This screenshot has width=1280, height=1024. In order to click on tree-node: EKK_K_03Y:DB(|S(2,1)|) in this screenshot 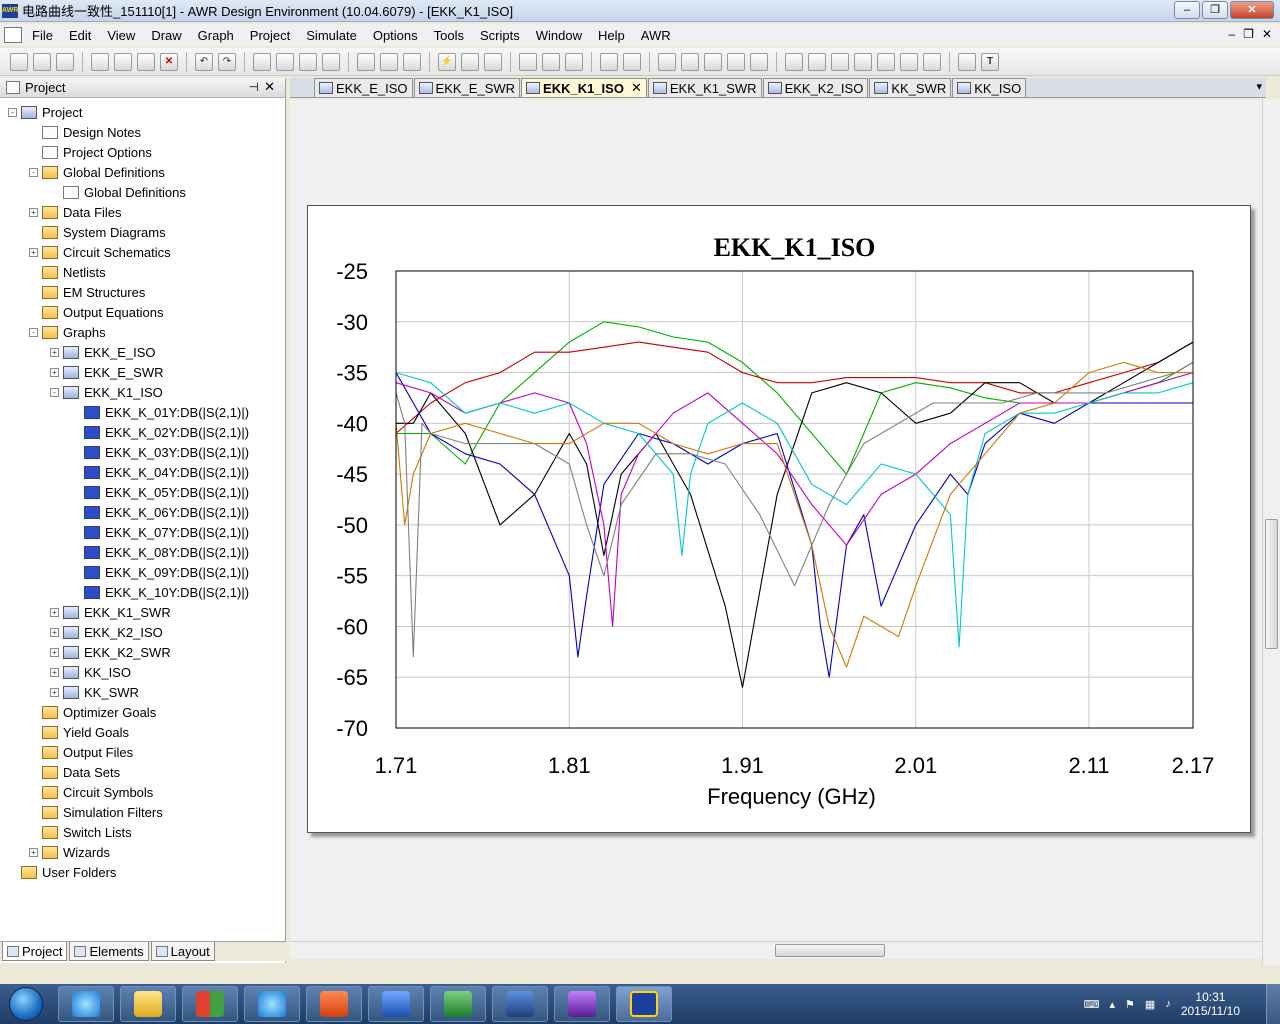, I will do `click(142, 452)`.